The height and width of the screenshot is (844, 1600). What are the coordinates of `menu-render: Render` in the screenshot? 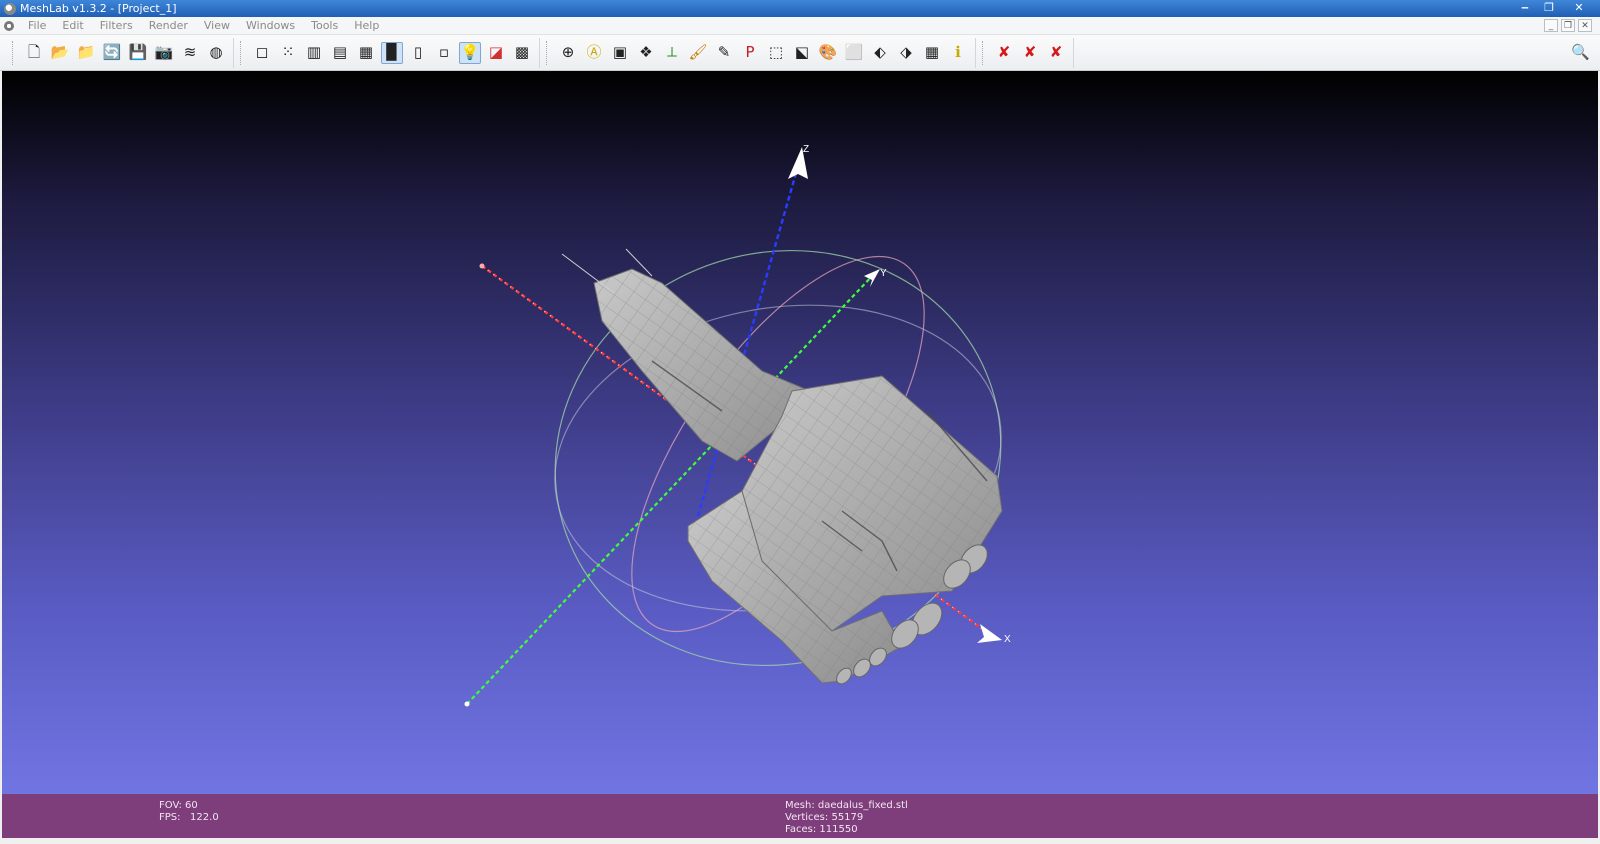 It's located at (168, 25).